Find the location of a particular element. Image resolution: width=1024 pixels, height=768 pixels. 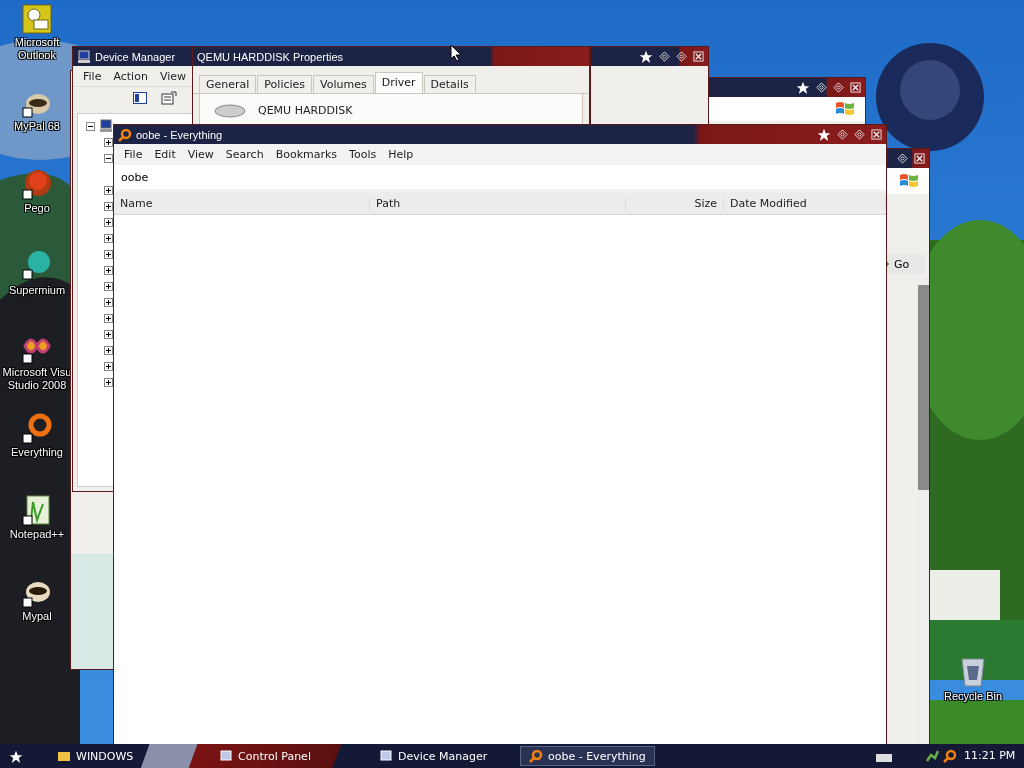

taskbar-button: Control Panel is located at coordinates (265, 756).